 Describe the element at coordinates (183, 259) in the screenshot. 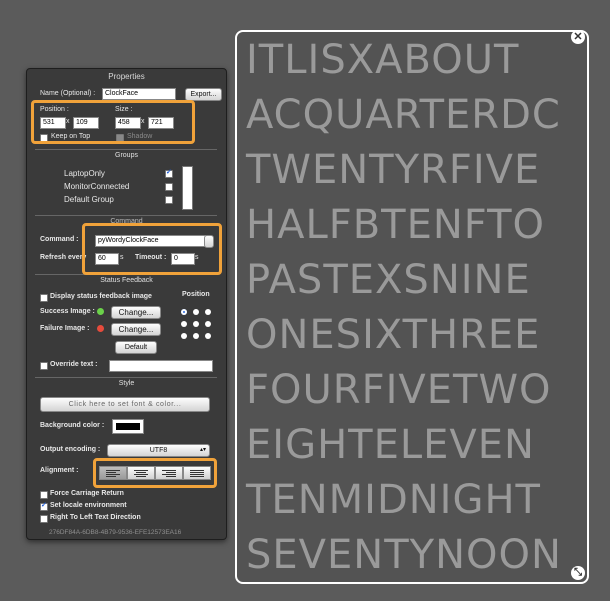

I see `timeout-input: 0` at that location.